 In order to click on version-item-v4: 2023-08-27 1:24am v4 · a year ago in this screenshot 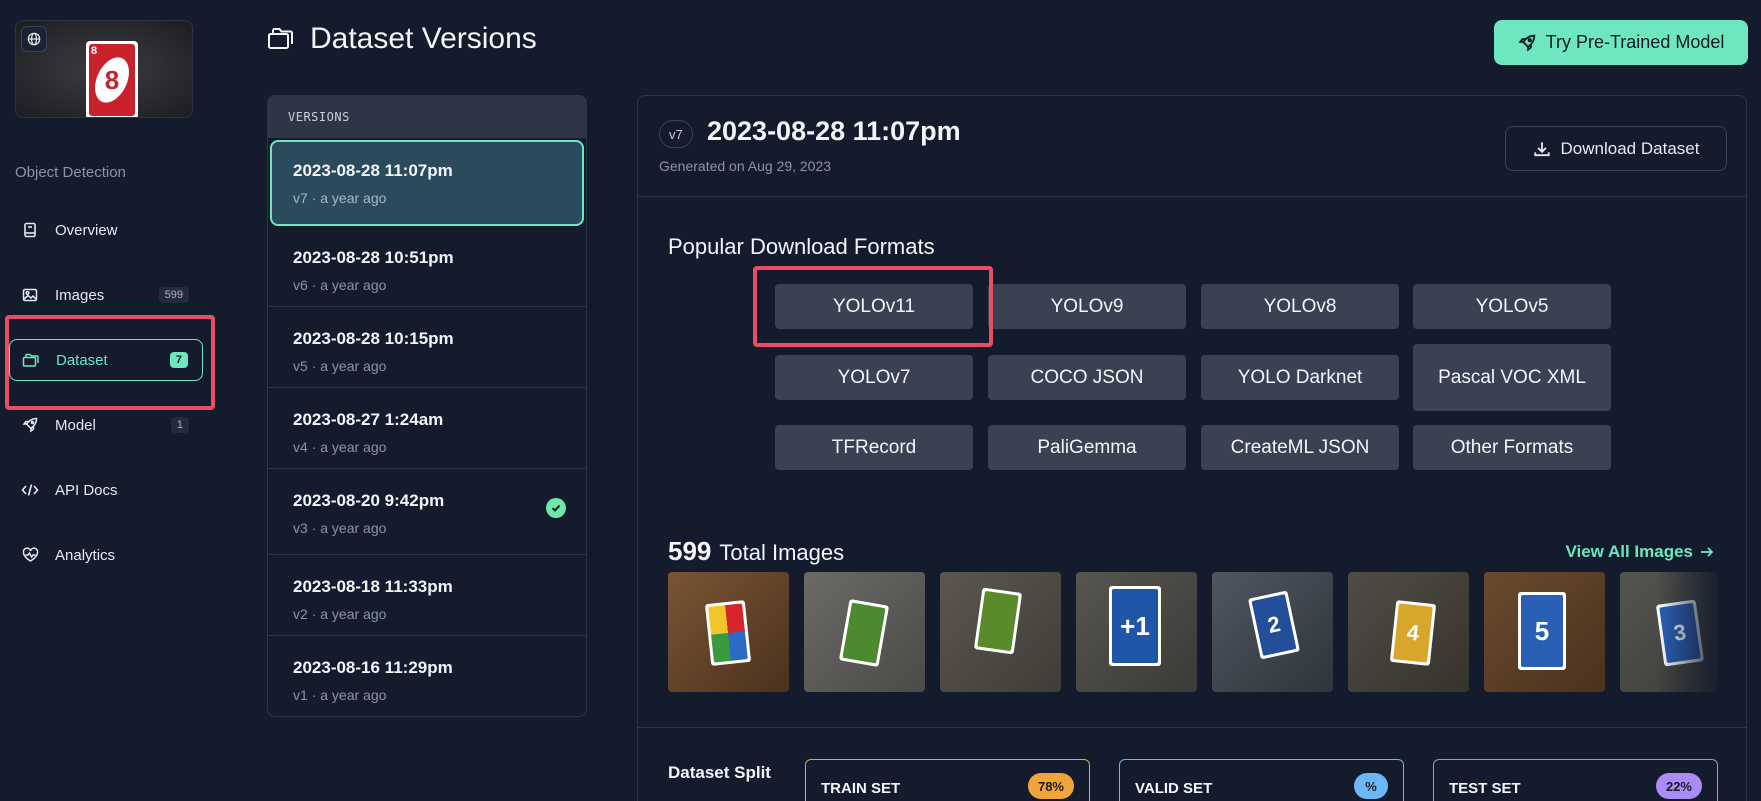, I will do `click(427, 428)`.